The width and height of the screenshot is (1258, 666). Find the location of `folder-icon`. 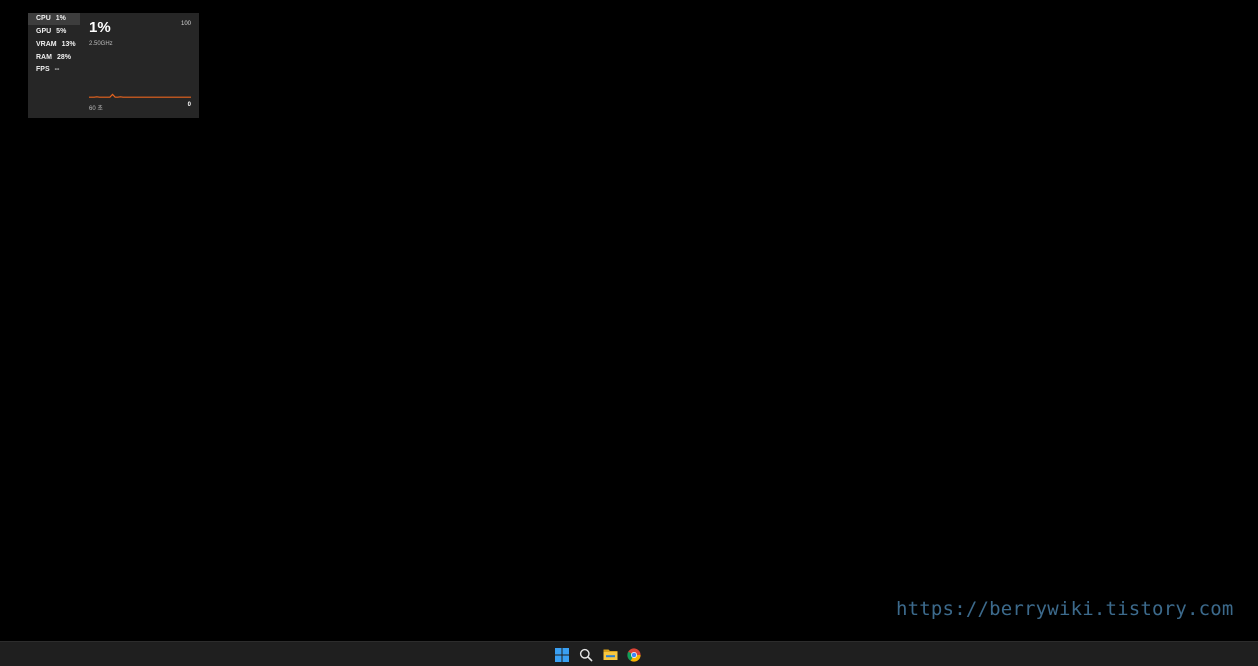

folder-icon is located at coordinates (610, 654).